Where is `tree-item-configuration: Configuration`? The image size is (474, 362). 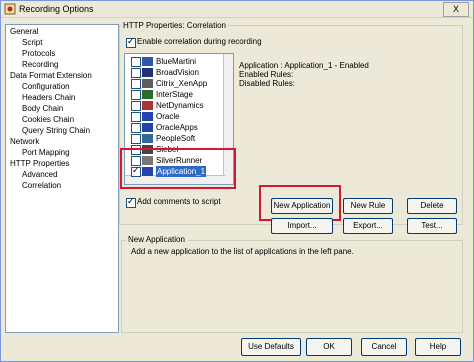 tree-item-configuration: Configuration is located at coordinates (46, 86).